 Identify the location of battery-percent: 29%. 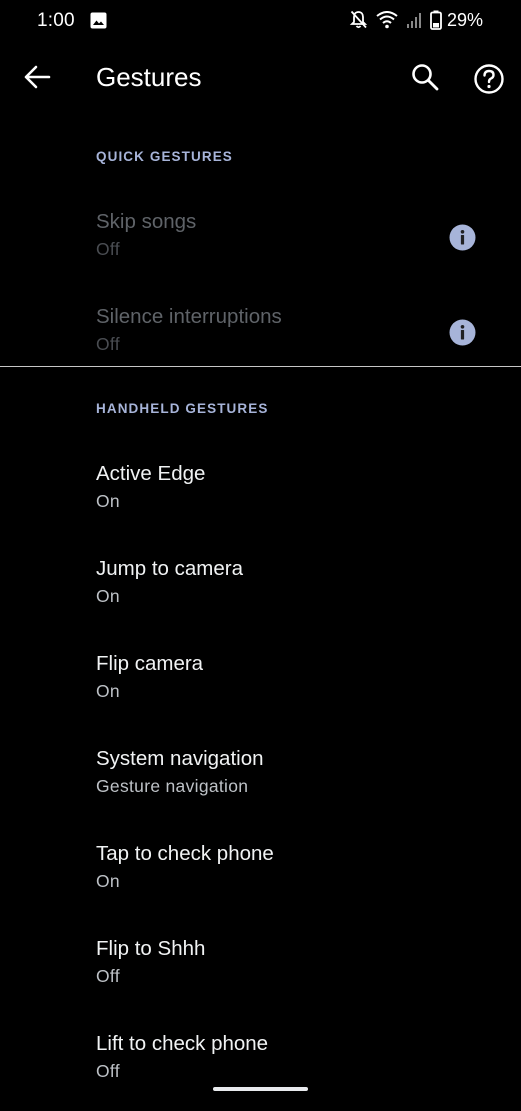
(464, 19).